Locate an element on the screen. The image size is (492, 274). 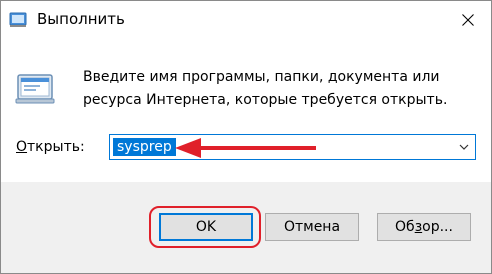
close-icon is located at coordinates (468, 20).